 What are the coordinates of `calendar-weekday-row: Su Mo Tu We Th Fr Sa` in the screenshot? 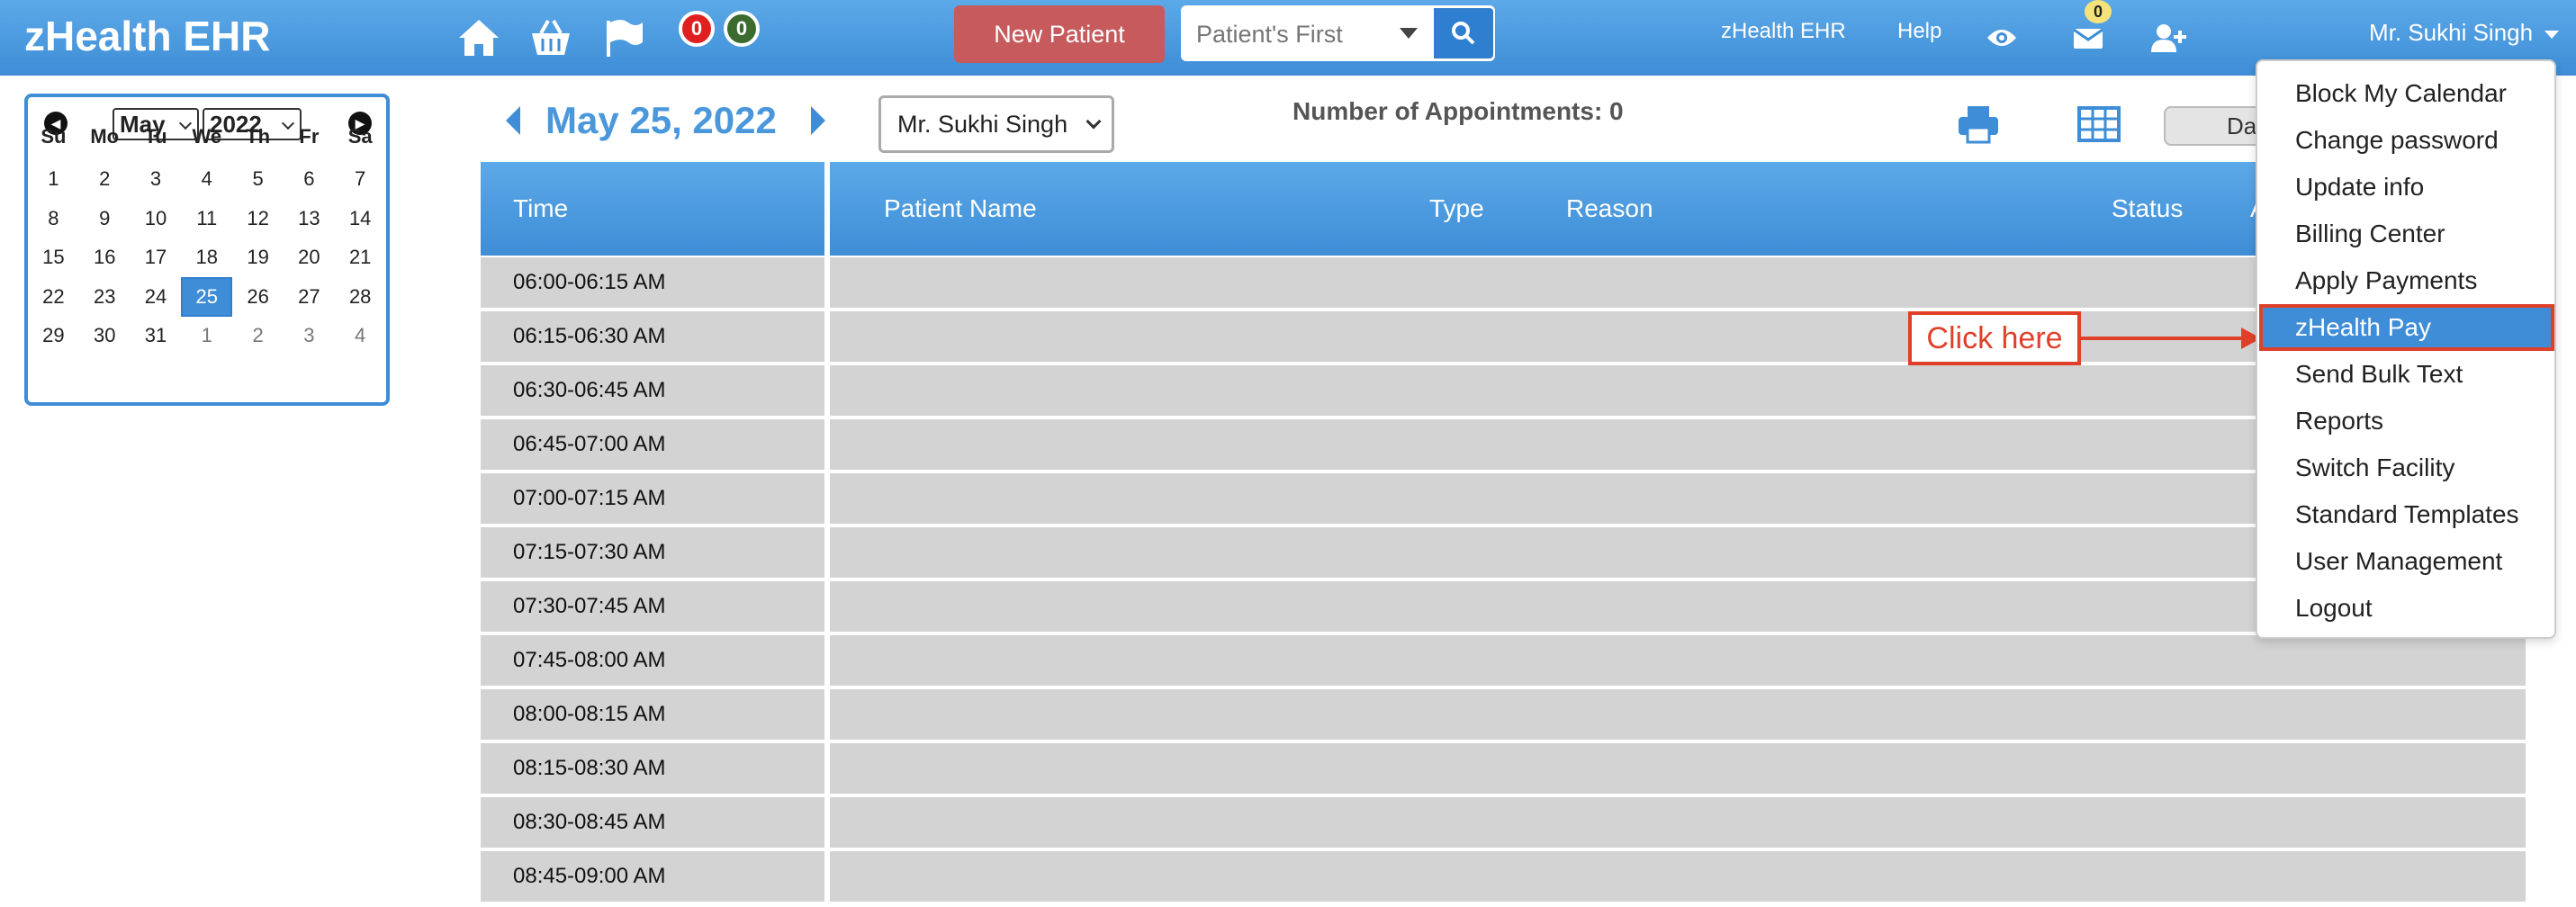 It's located at (207, 137).